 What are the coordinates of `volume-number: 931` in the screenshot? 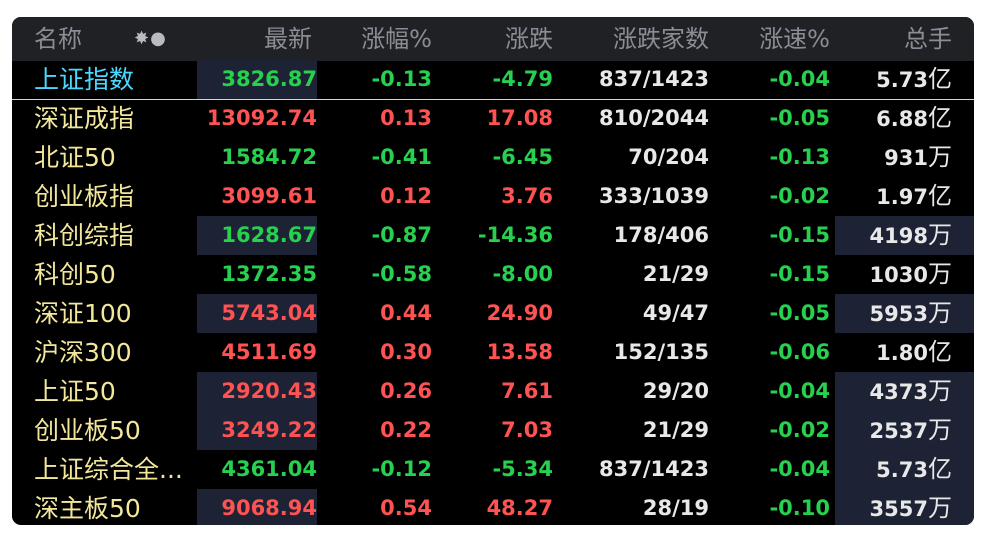 It's located at (906, 158).